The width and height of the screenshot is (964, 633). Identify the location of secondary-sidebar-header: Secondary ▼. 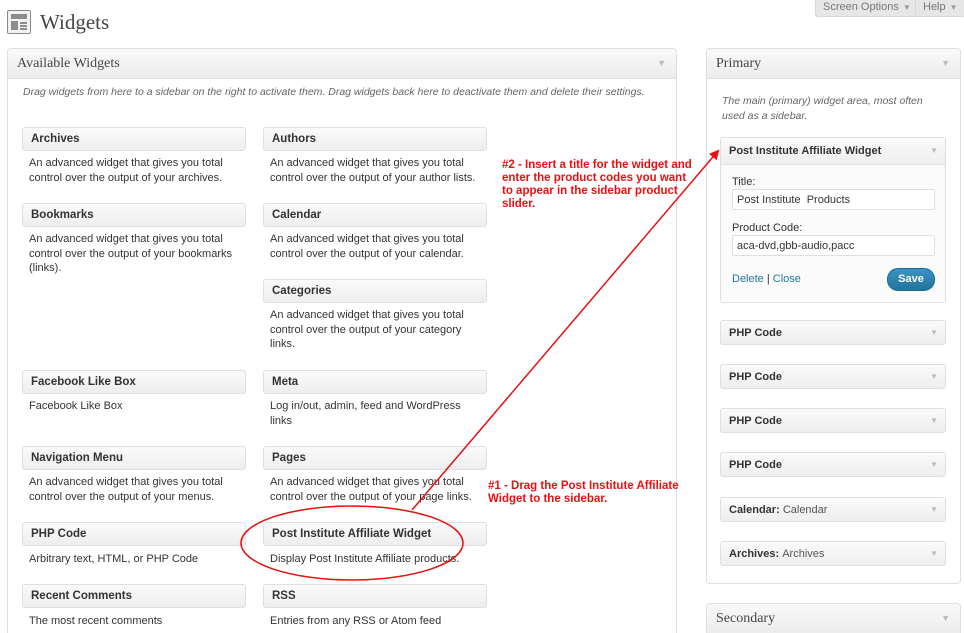
(833, 618).